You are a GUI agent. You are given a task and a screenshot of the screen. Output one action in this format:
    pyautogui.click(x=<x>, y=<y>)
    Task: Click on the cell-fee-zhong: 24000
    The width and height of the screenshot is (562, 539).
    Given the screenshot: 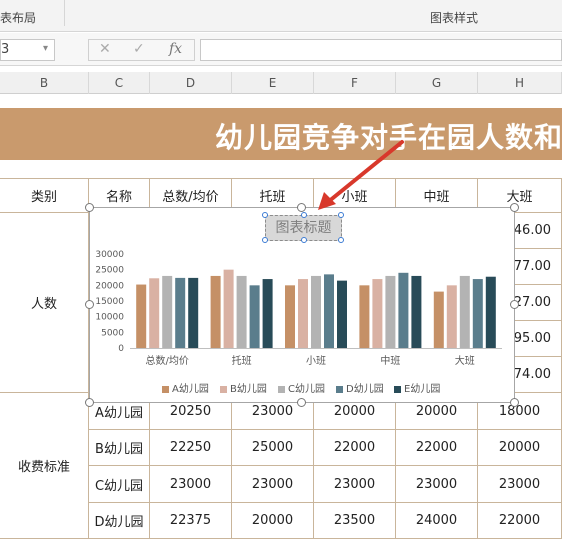 What is the action you would take?
    pyautogui.click(x=437, y=521)
    